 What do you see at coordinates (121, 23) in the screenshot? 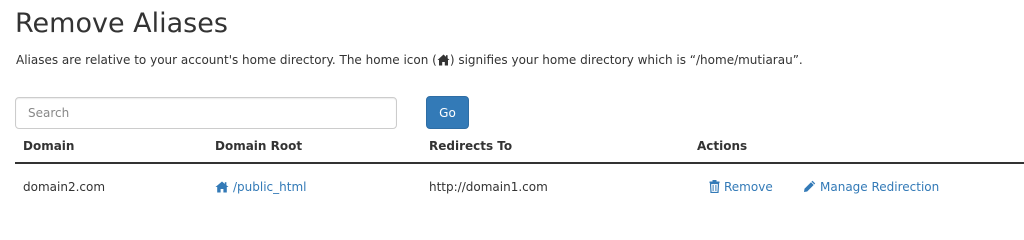
I see `page-title: Remove Aliases` at bounding box center [121, 23].